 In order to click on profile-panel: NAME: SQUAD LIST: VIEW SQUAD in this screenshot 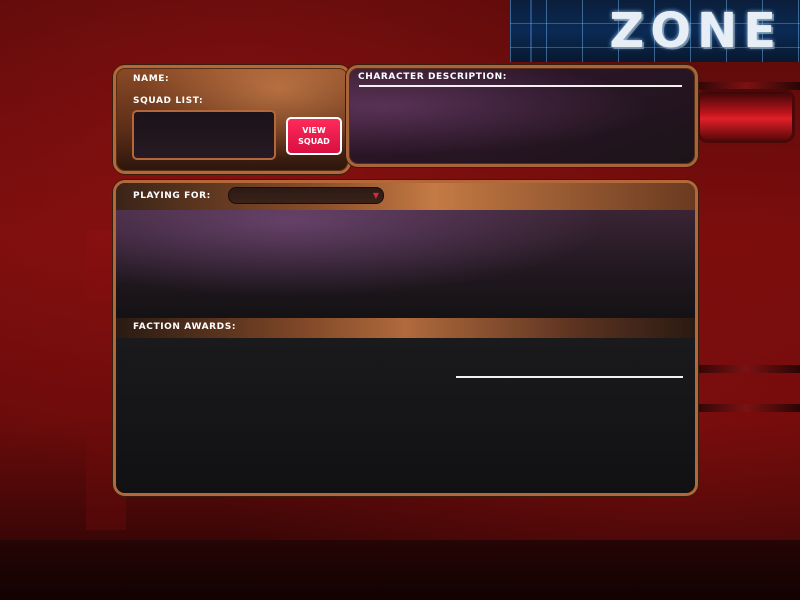, I will do `click(232, 119)`.